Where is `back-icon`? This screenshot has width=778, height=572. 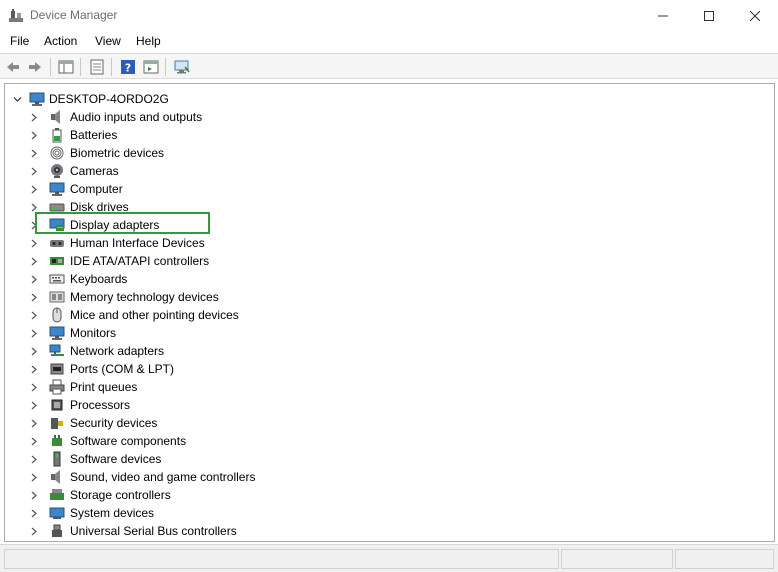
back-icon is located at coordinates (13, 67).